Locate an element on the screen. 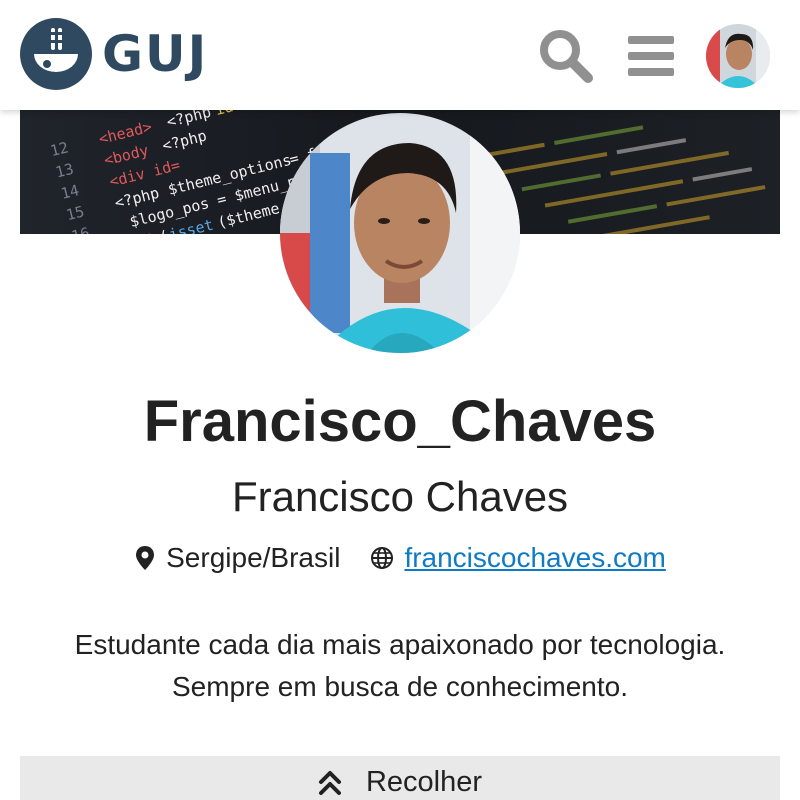 This screenshot has height=800, width=800. user-avatar is located at coordinates (738, 56).